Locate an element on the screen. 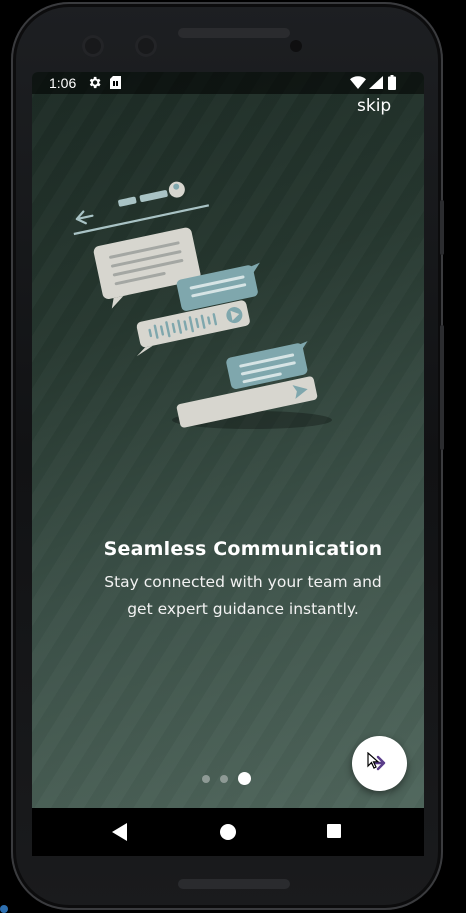  recents-icon is located at coordinates (334, 831).